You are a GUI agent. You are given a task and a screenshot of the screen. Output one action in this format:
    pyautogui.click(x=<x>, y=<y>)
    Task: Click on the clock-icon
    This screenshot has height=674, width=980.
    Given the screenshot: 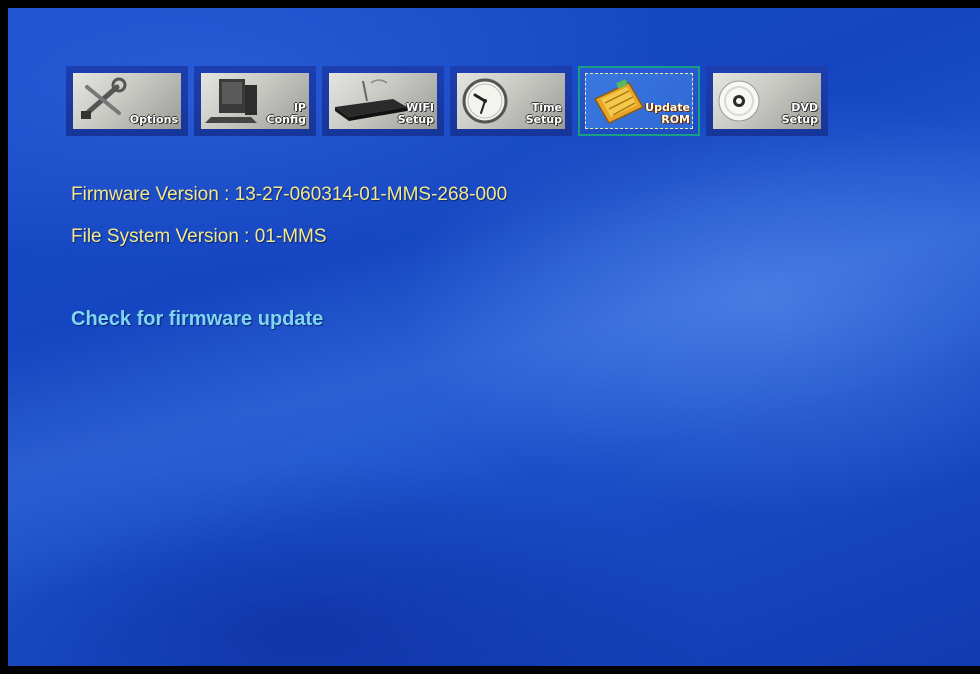 What is the action you would take?
    pyautogui.click(x=485, y=101)
    